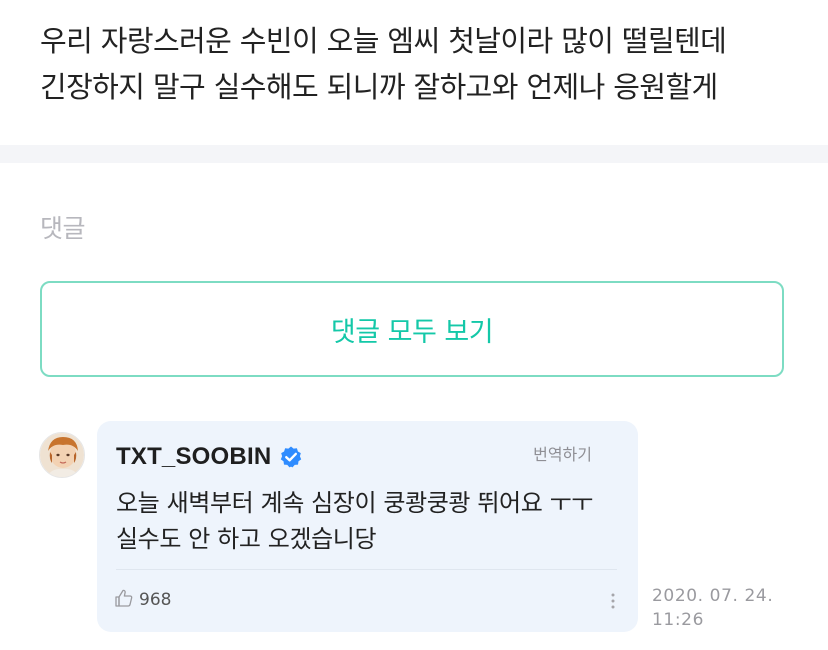 Image resolution: width=828 pixels, height=650 pixels. I want to click on comment-time: 11:26, so click(678, 620).